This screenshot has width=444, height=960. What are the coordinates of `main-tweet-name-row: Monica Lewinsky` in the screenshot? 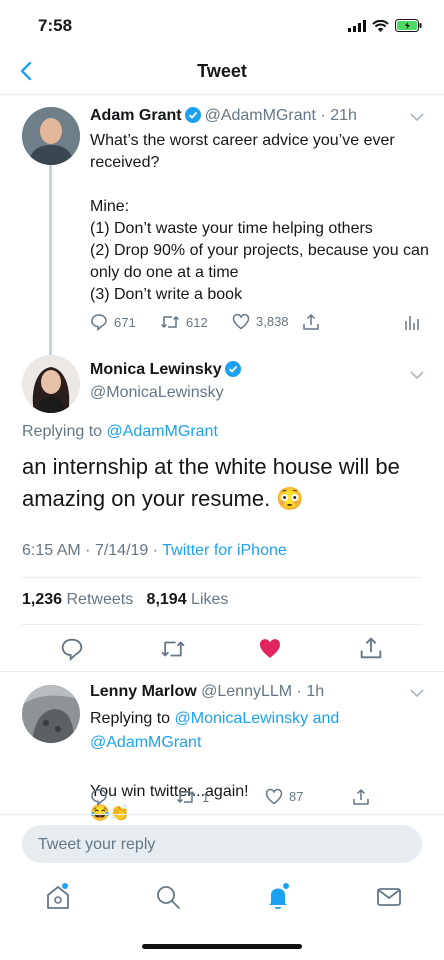 It's located at (167, 370).